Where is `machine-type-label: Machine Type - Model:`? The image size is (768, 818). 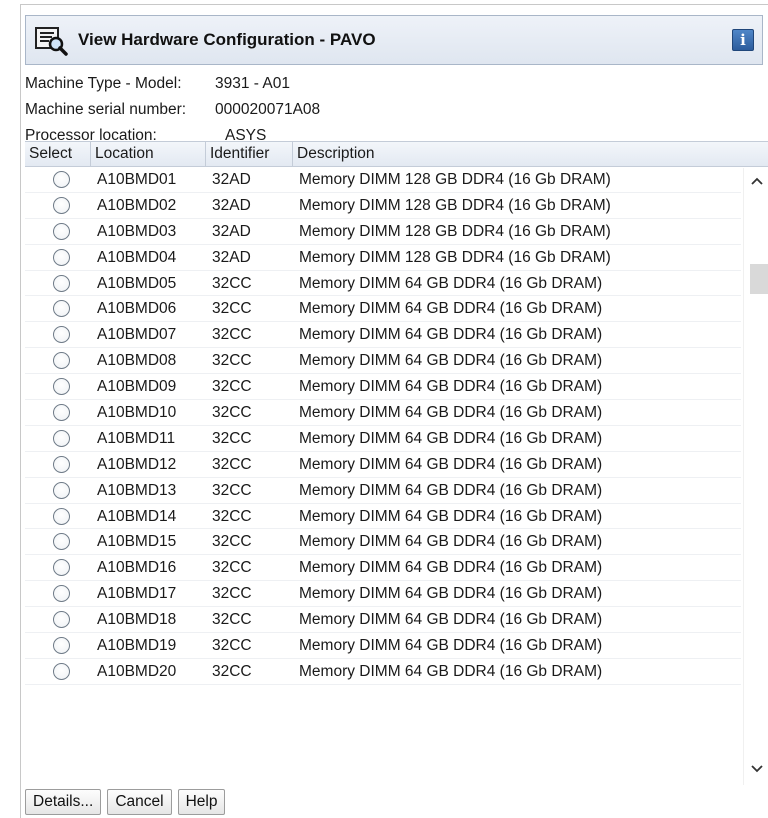
machine-type-label: Machine Type - Model: is located at coordinates (103, 83).